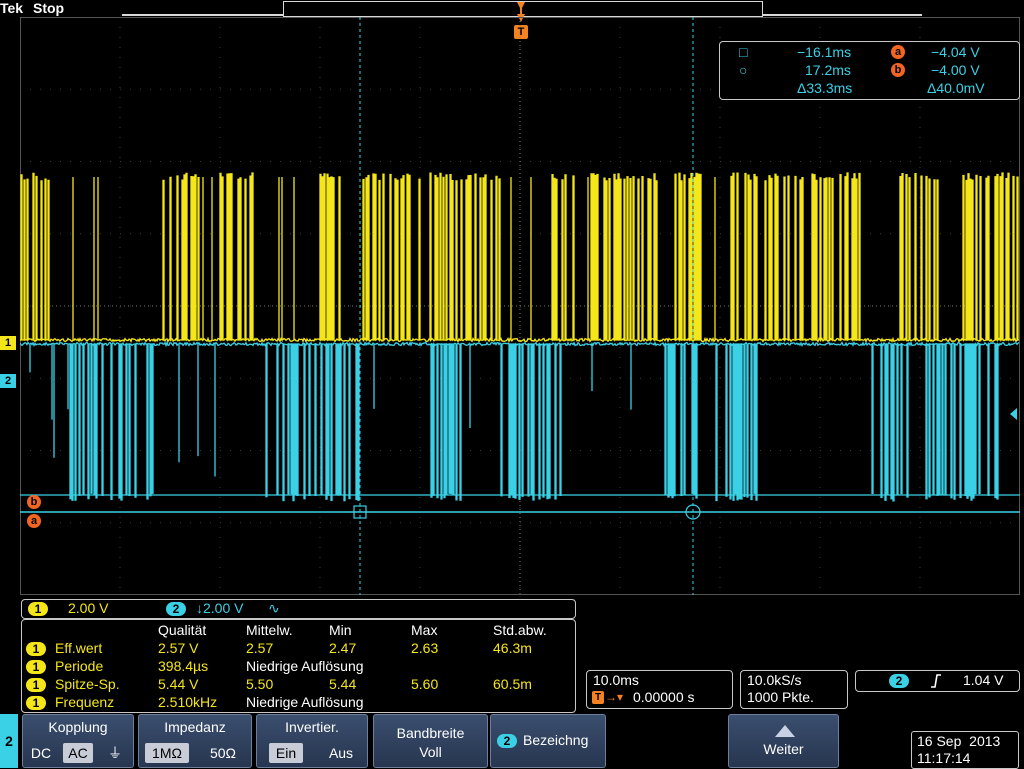 Image resolution: width=1024 pixels, height=769 pixels. Describe the element at coordinates (167, 753) in the screenshot. I see `impedance-1mohm: 1MΩ` at that location.